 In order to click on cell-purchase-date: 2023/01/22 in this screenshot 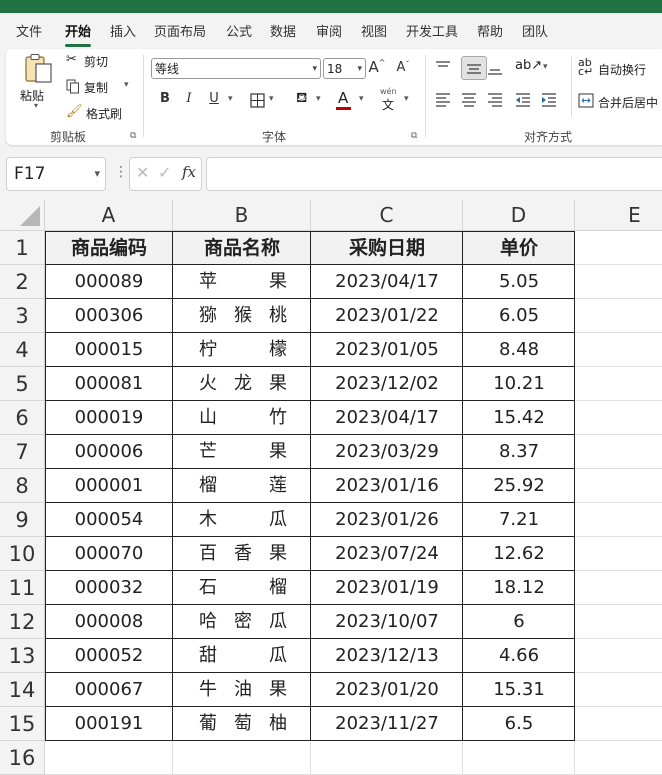, I will do `click(387, 316)`.